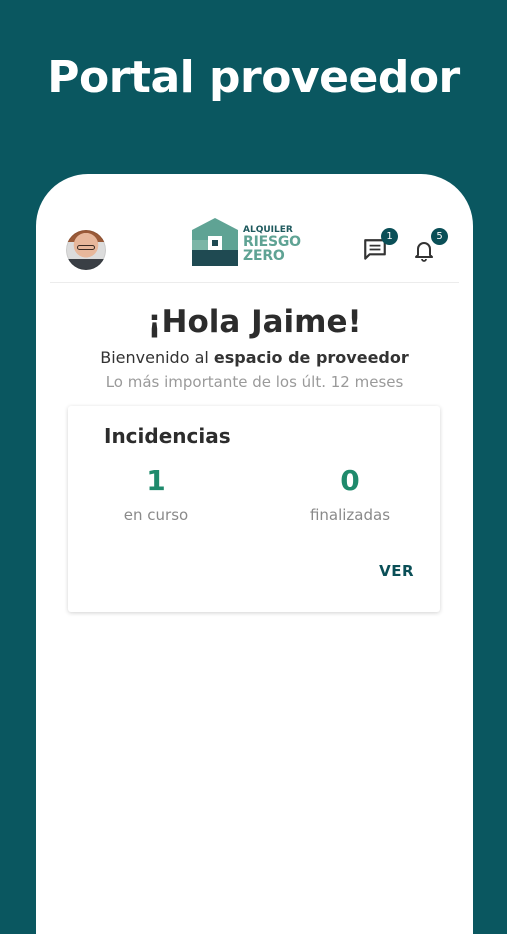  I want to click on card-title: Incidencias, so click(167, 436).